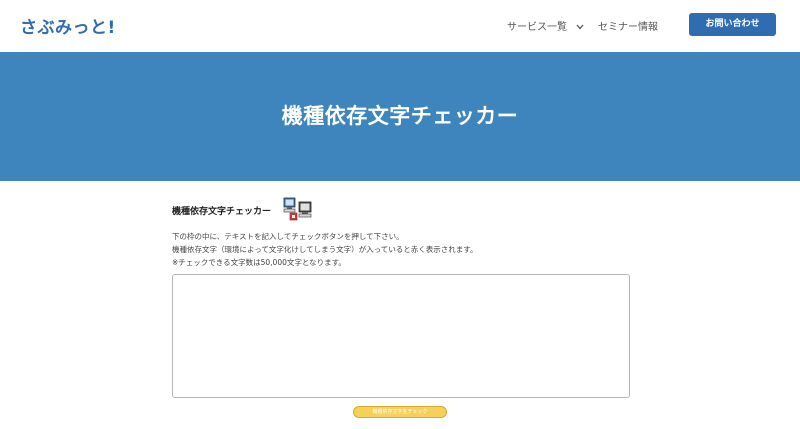 The image size is (800, 429). I want to click on page-title: 機種依存文字チェッカー, so click(400, 116).